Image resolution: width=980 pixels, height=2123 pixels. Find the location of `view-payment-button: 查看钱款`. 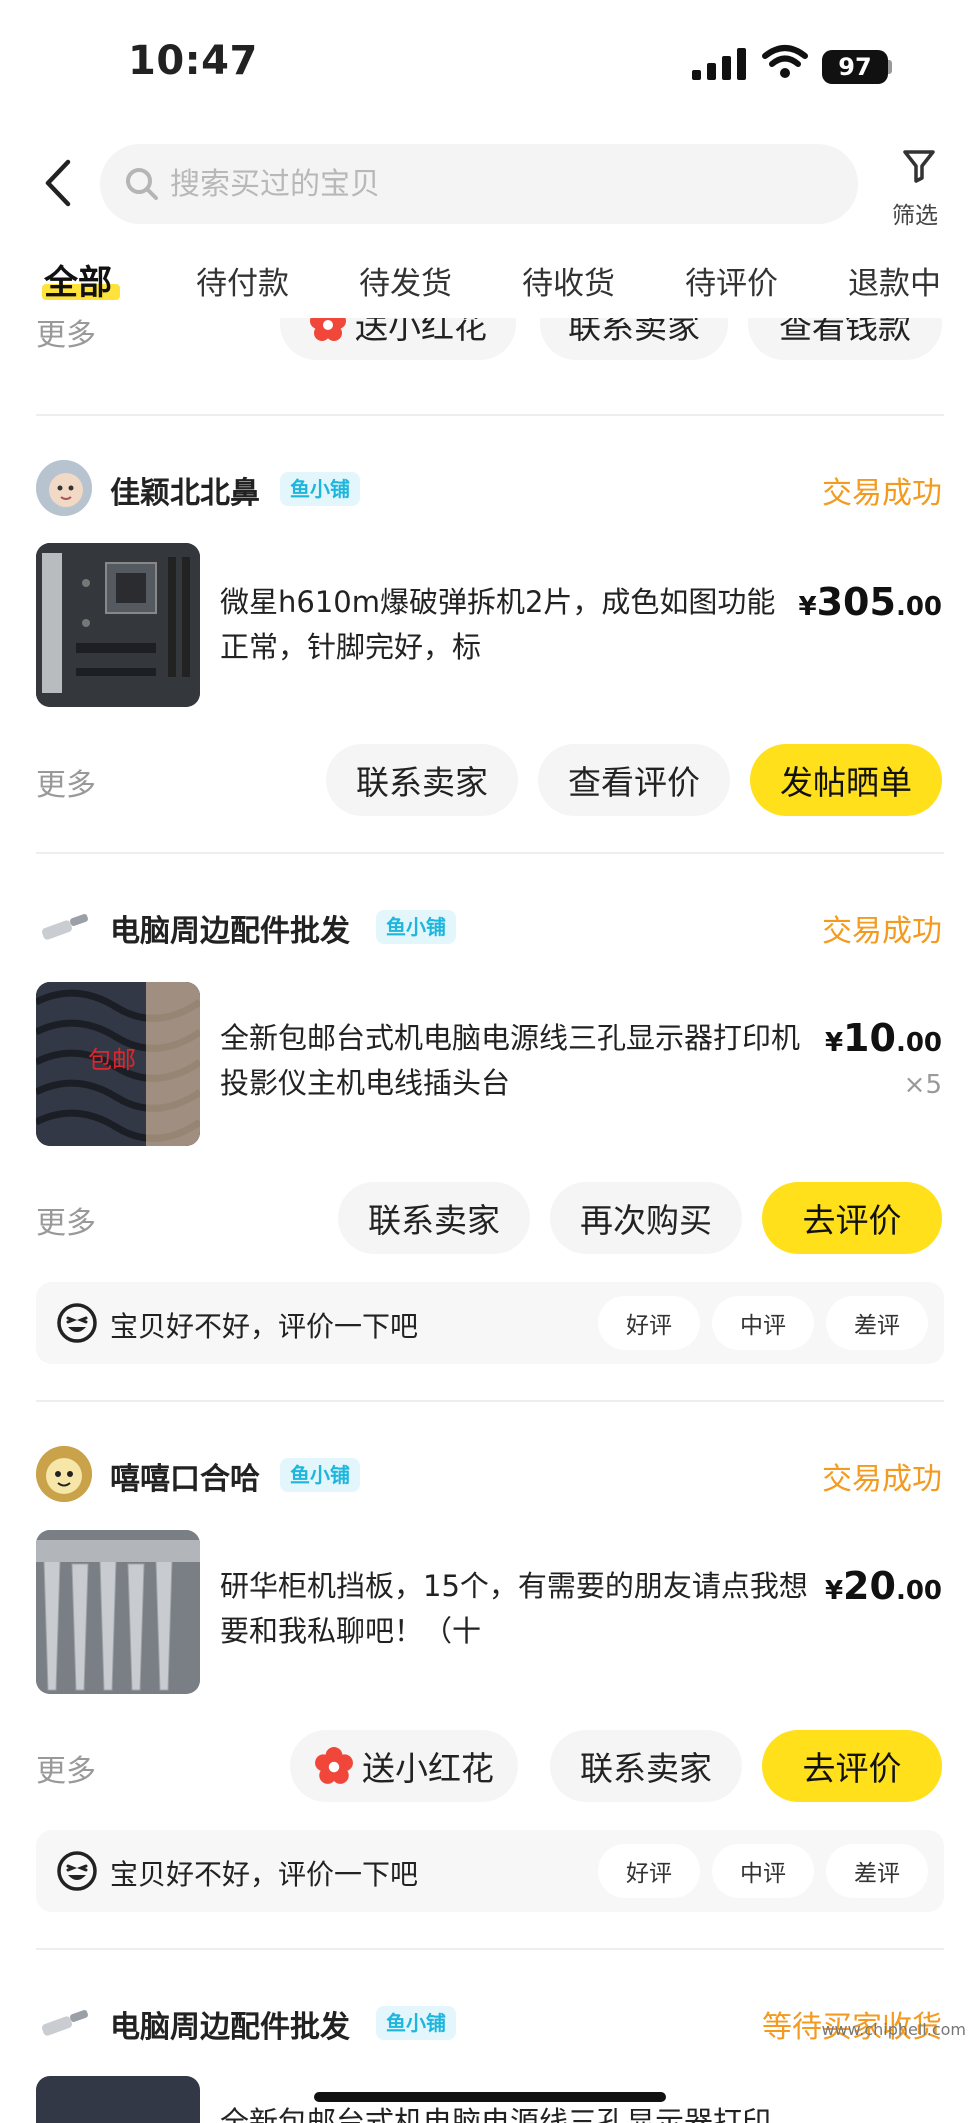

view-payment-button: 查看钱款 is located at coordinates (845, 339).